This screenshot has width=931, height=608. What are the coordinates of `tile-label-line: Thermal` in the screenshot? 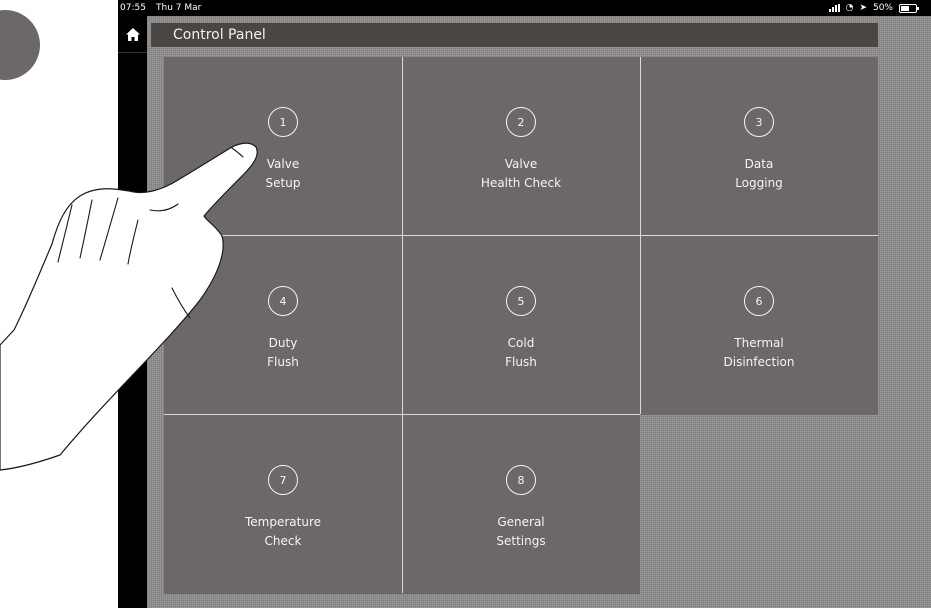 It's located at (759, 343).